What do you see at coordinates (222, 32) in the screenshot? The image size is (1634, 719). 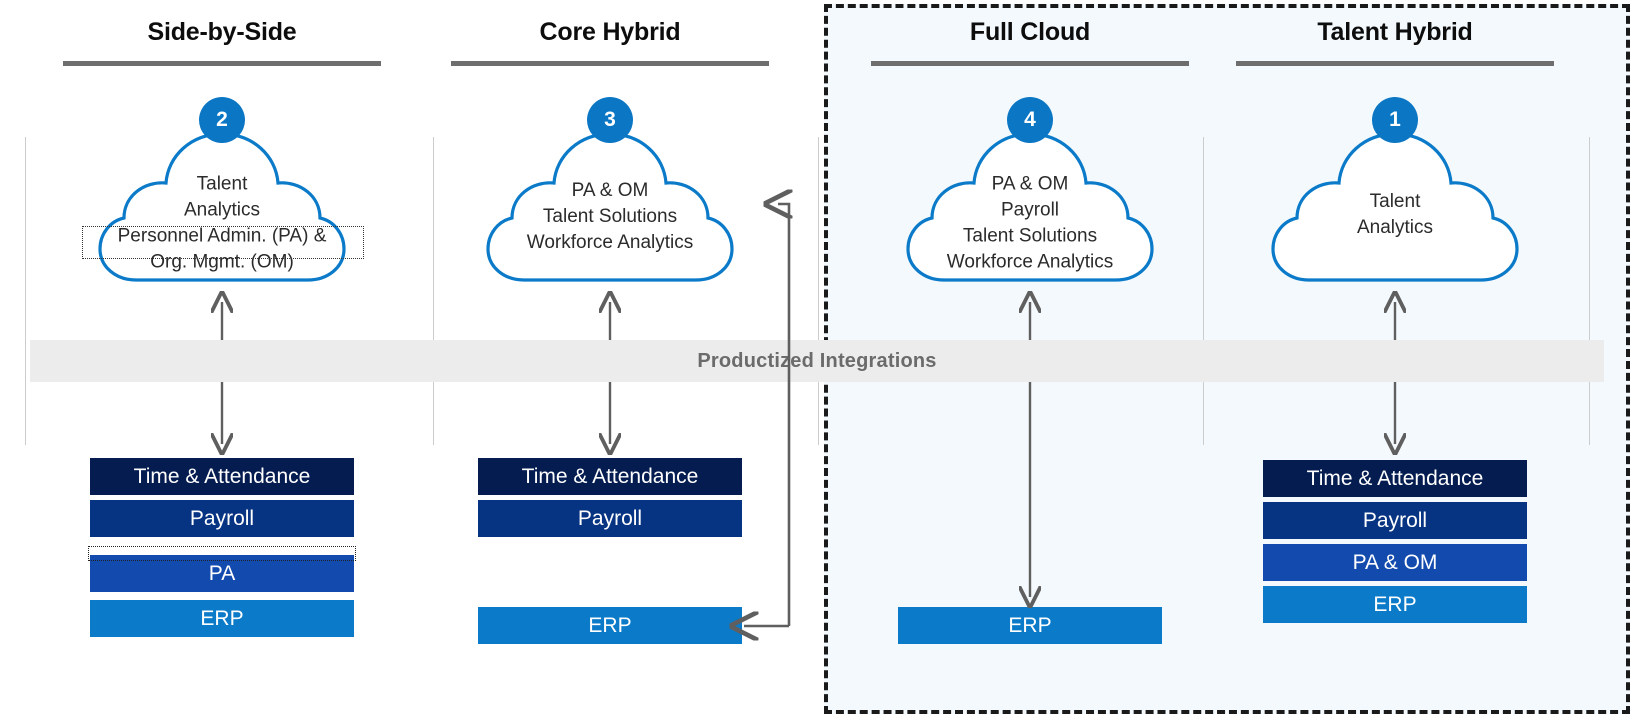 I see `column-title: Side-by-Side` at bounding box center [222, 32].